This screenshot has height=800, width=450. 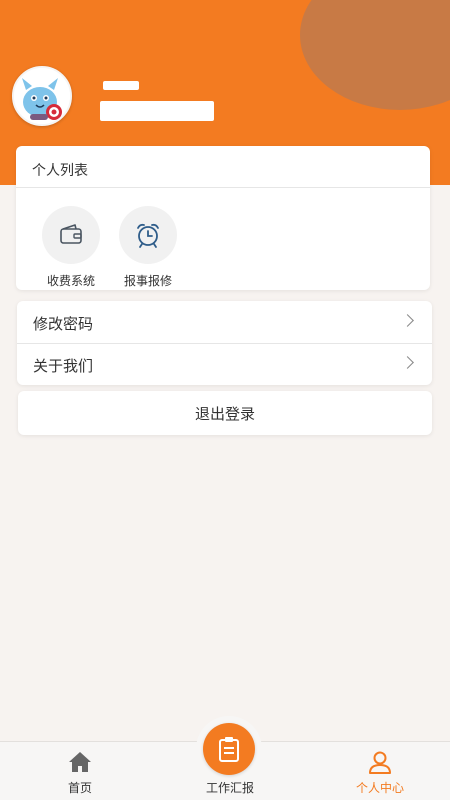 I want to click on divider, so click(x=223, y=187).